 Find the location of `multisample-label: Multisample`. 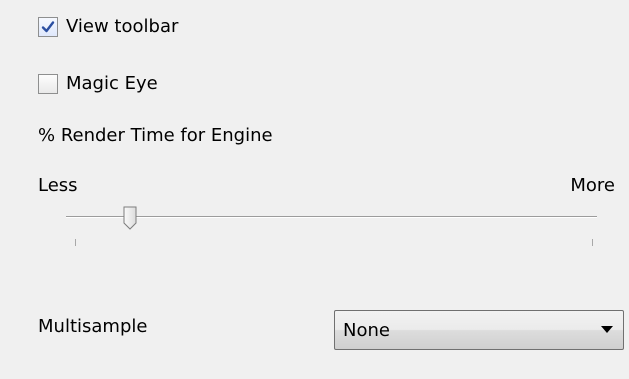

multisample-label: Multisample is located at coordinates (93, 326).